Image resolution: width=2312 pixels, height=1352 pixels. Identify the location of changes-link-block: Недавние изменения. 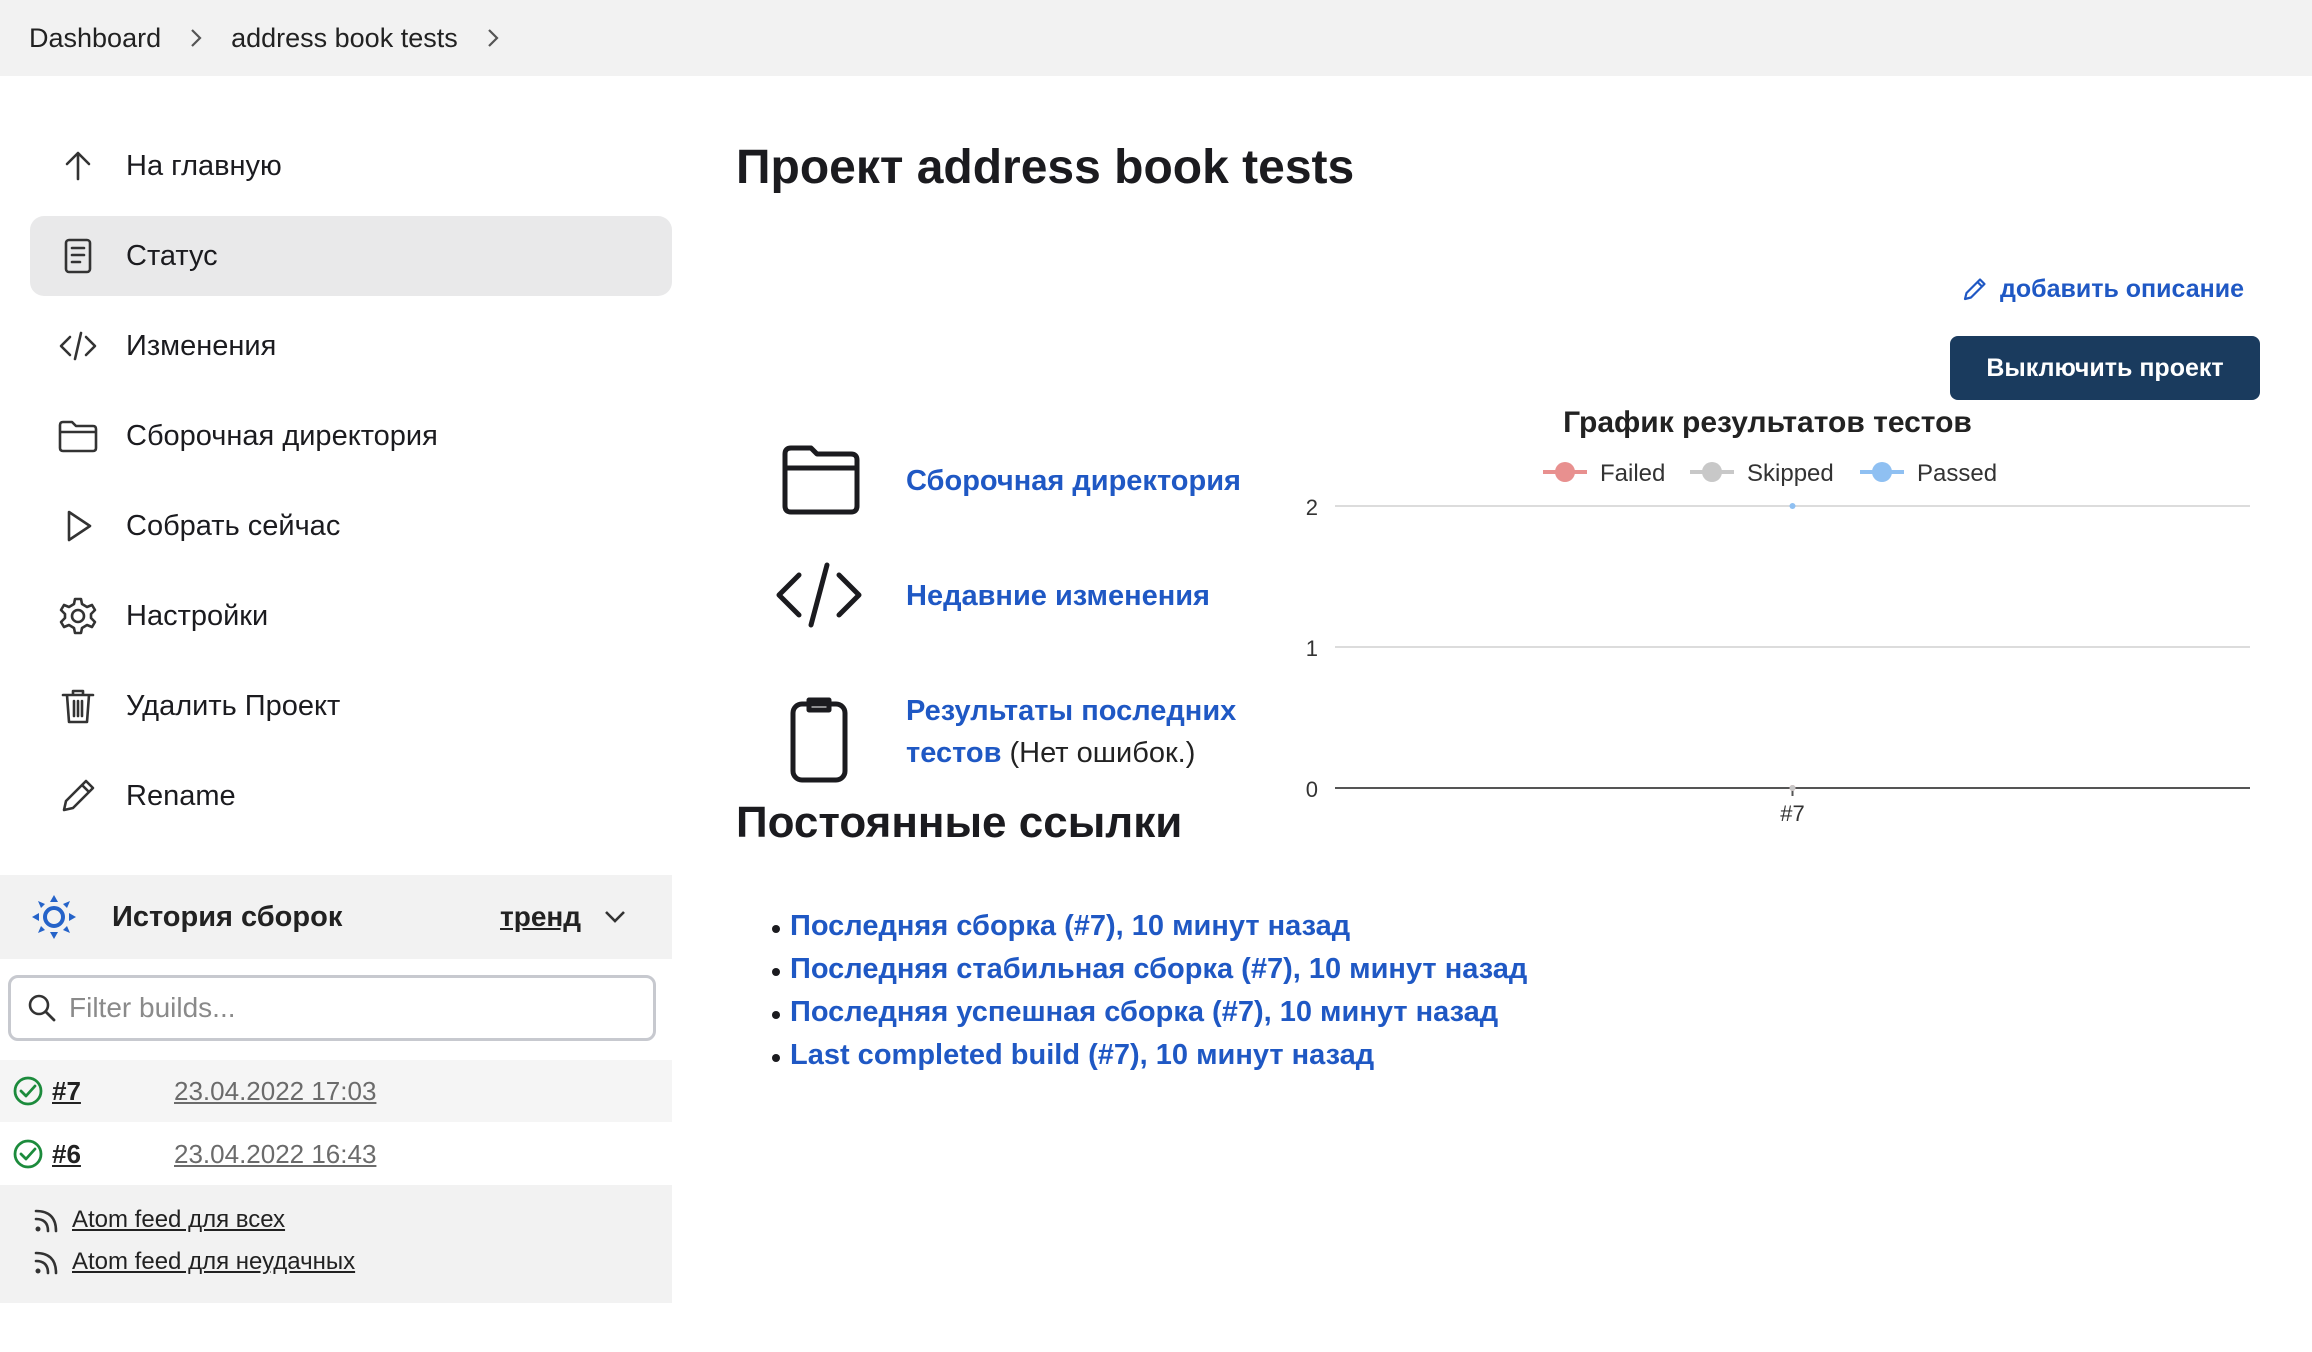
(985, 595).